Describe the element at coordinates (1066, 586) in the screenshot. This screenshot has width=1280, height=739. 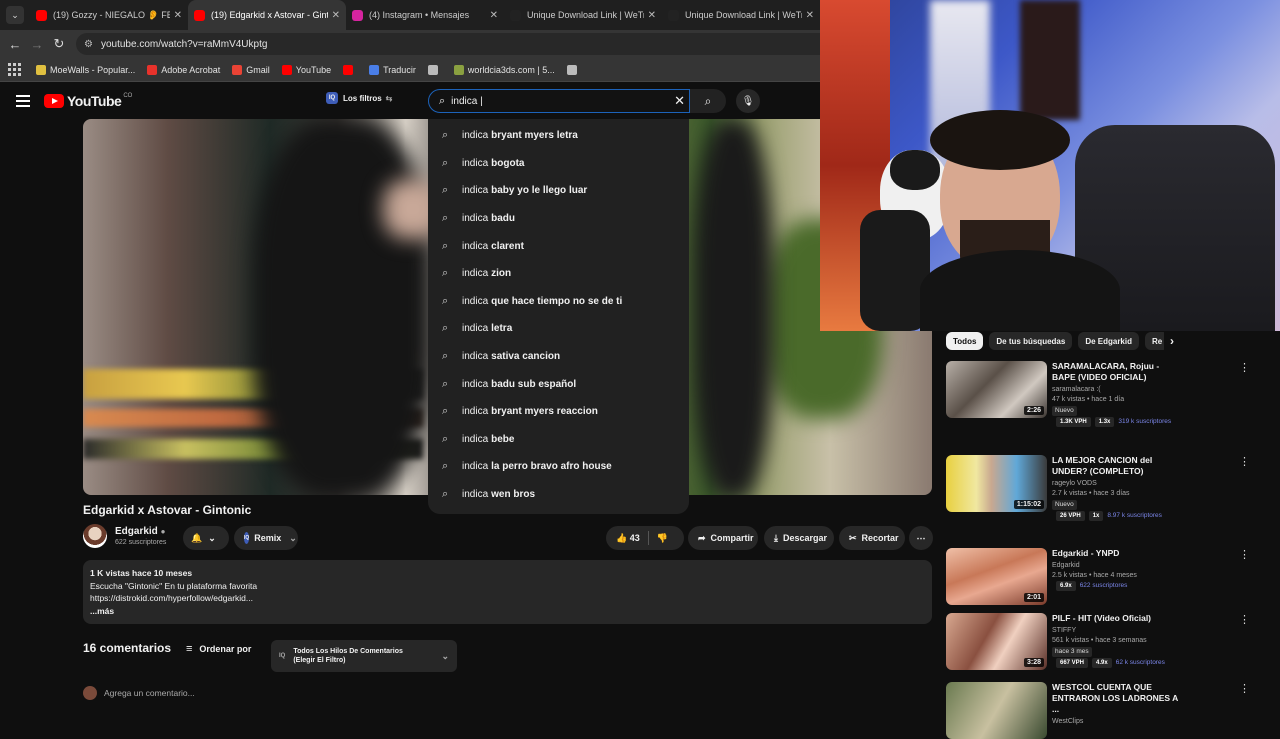
I see `vph-badge: 6.9x` at that location.